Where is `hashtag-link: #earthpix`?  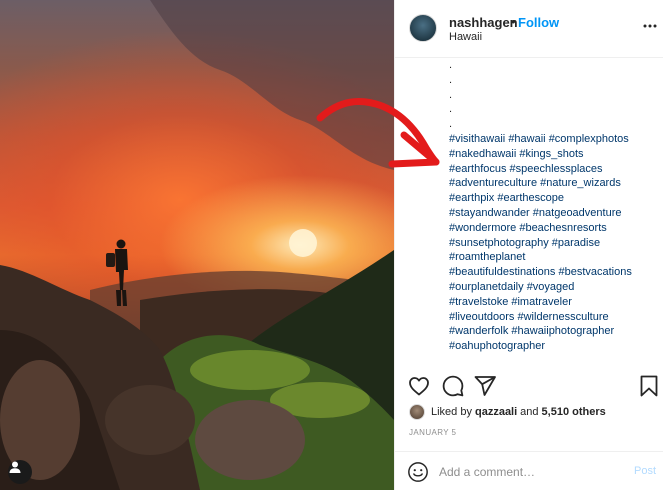
hashtag-link: #earthpix is located at coordinates (471, 198).